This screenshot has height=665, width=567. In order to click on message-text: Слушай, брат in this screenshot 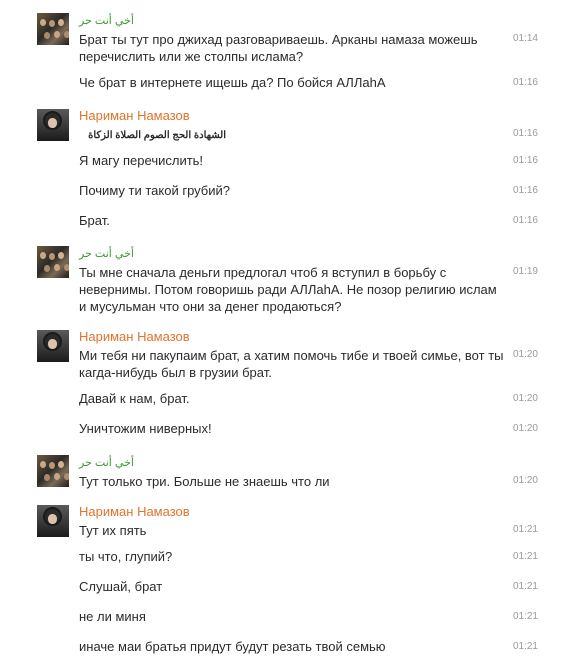, I will do `click(121, 586)`.